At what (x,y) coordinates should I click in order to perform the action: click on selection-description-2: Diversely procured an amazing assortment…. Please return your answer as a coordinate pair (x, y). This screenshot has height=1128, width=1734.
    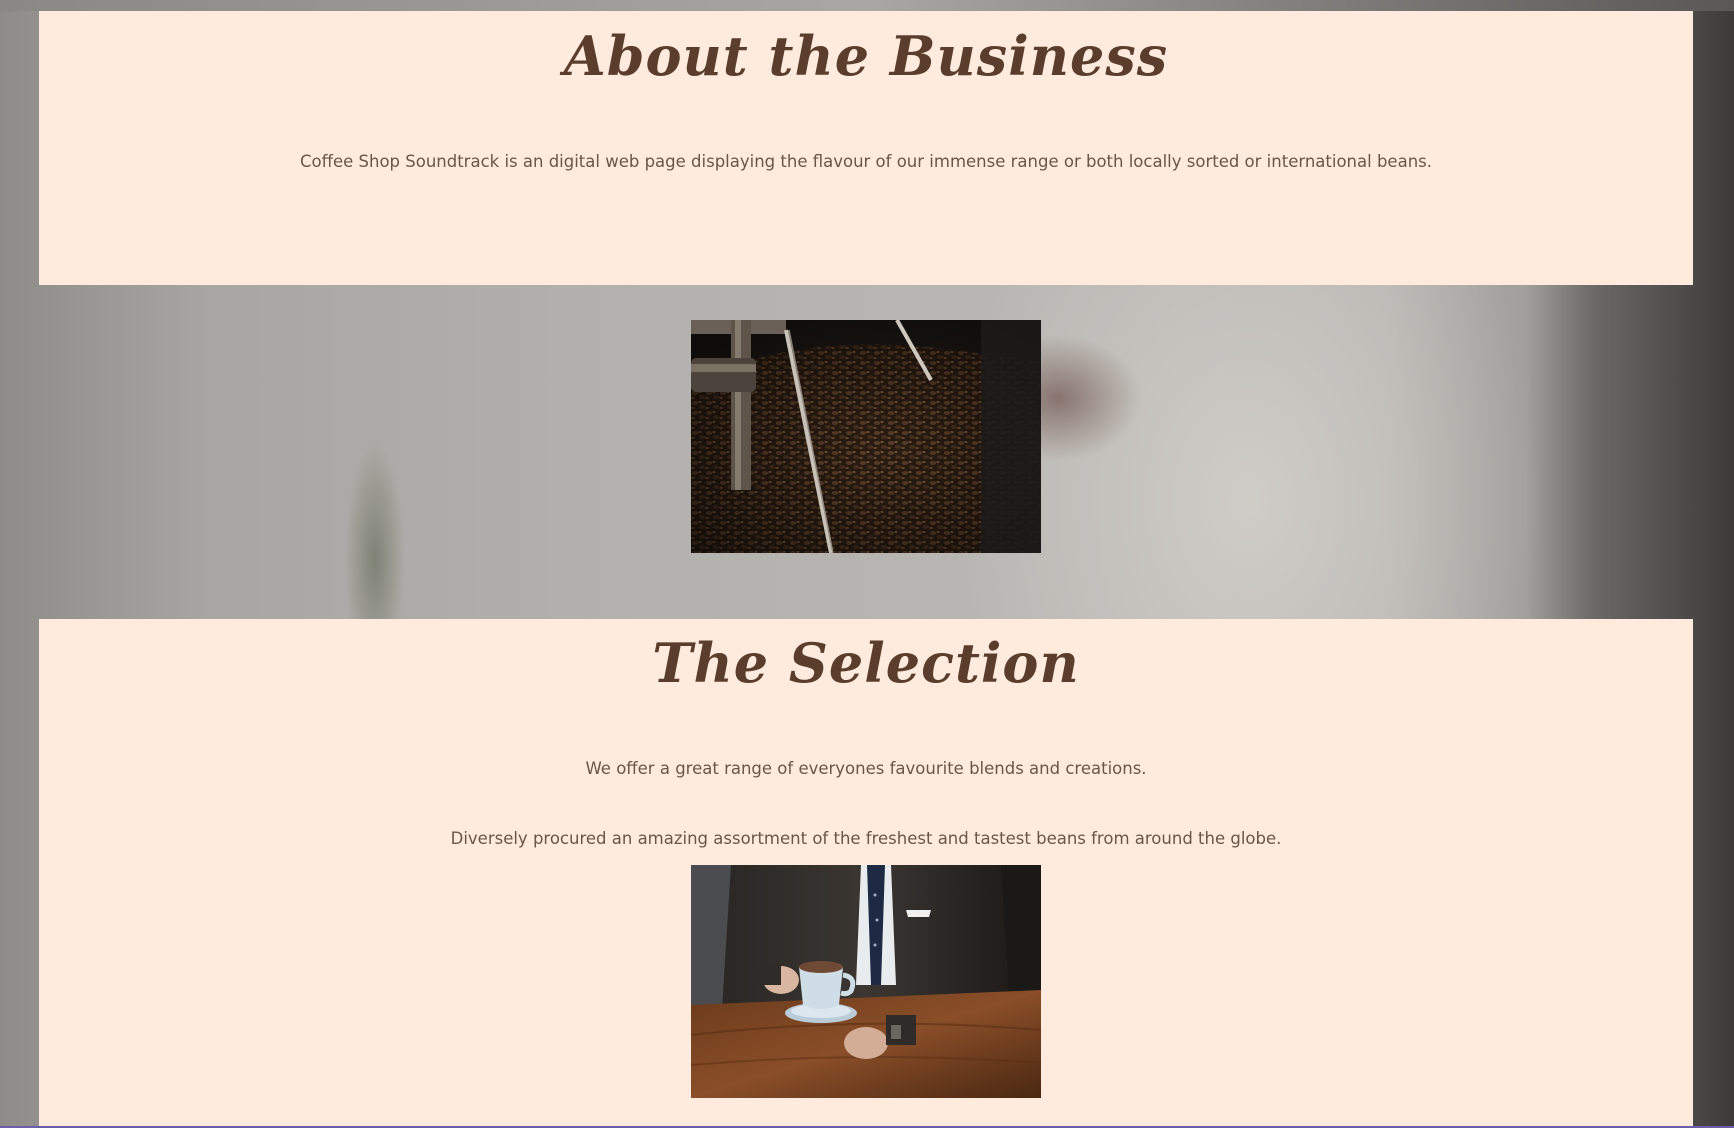
    Looking at the image, I should click on (866, 838).